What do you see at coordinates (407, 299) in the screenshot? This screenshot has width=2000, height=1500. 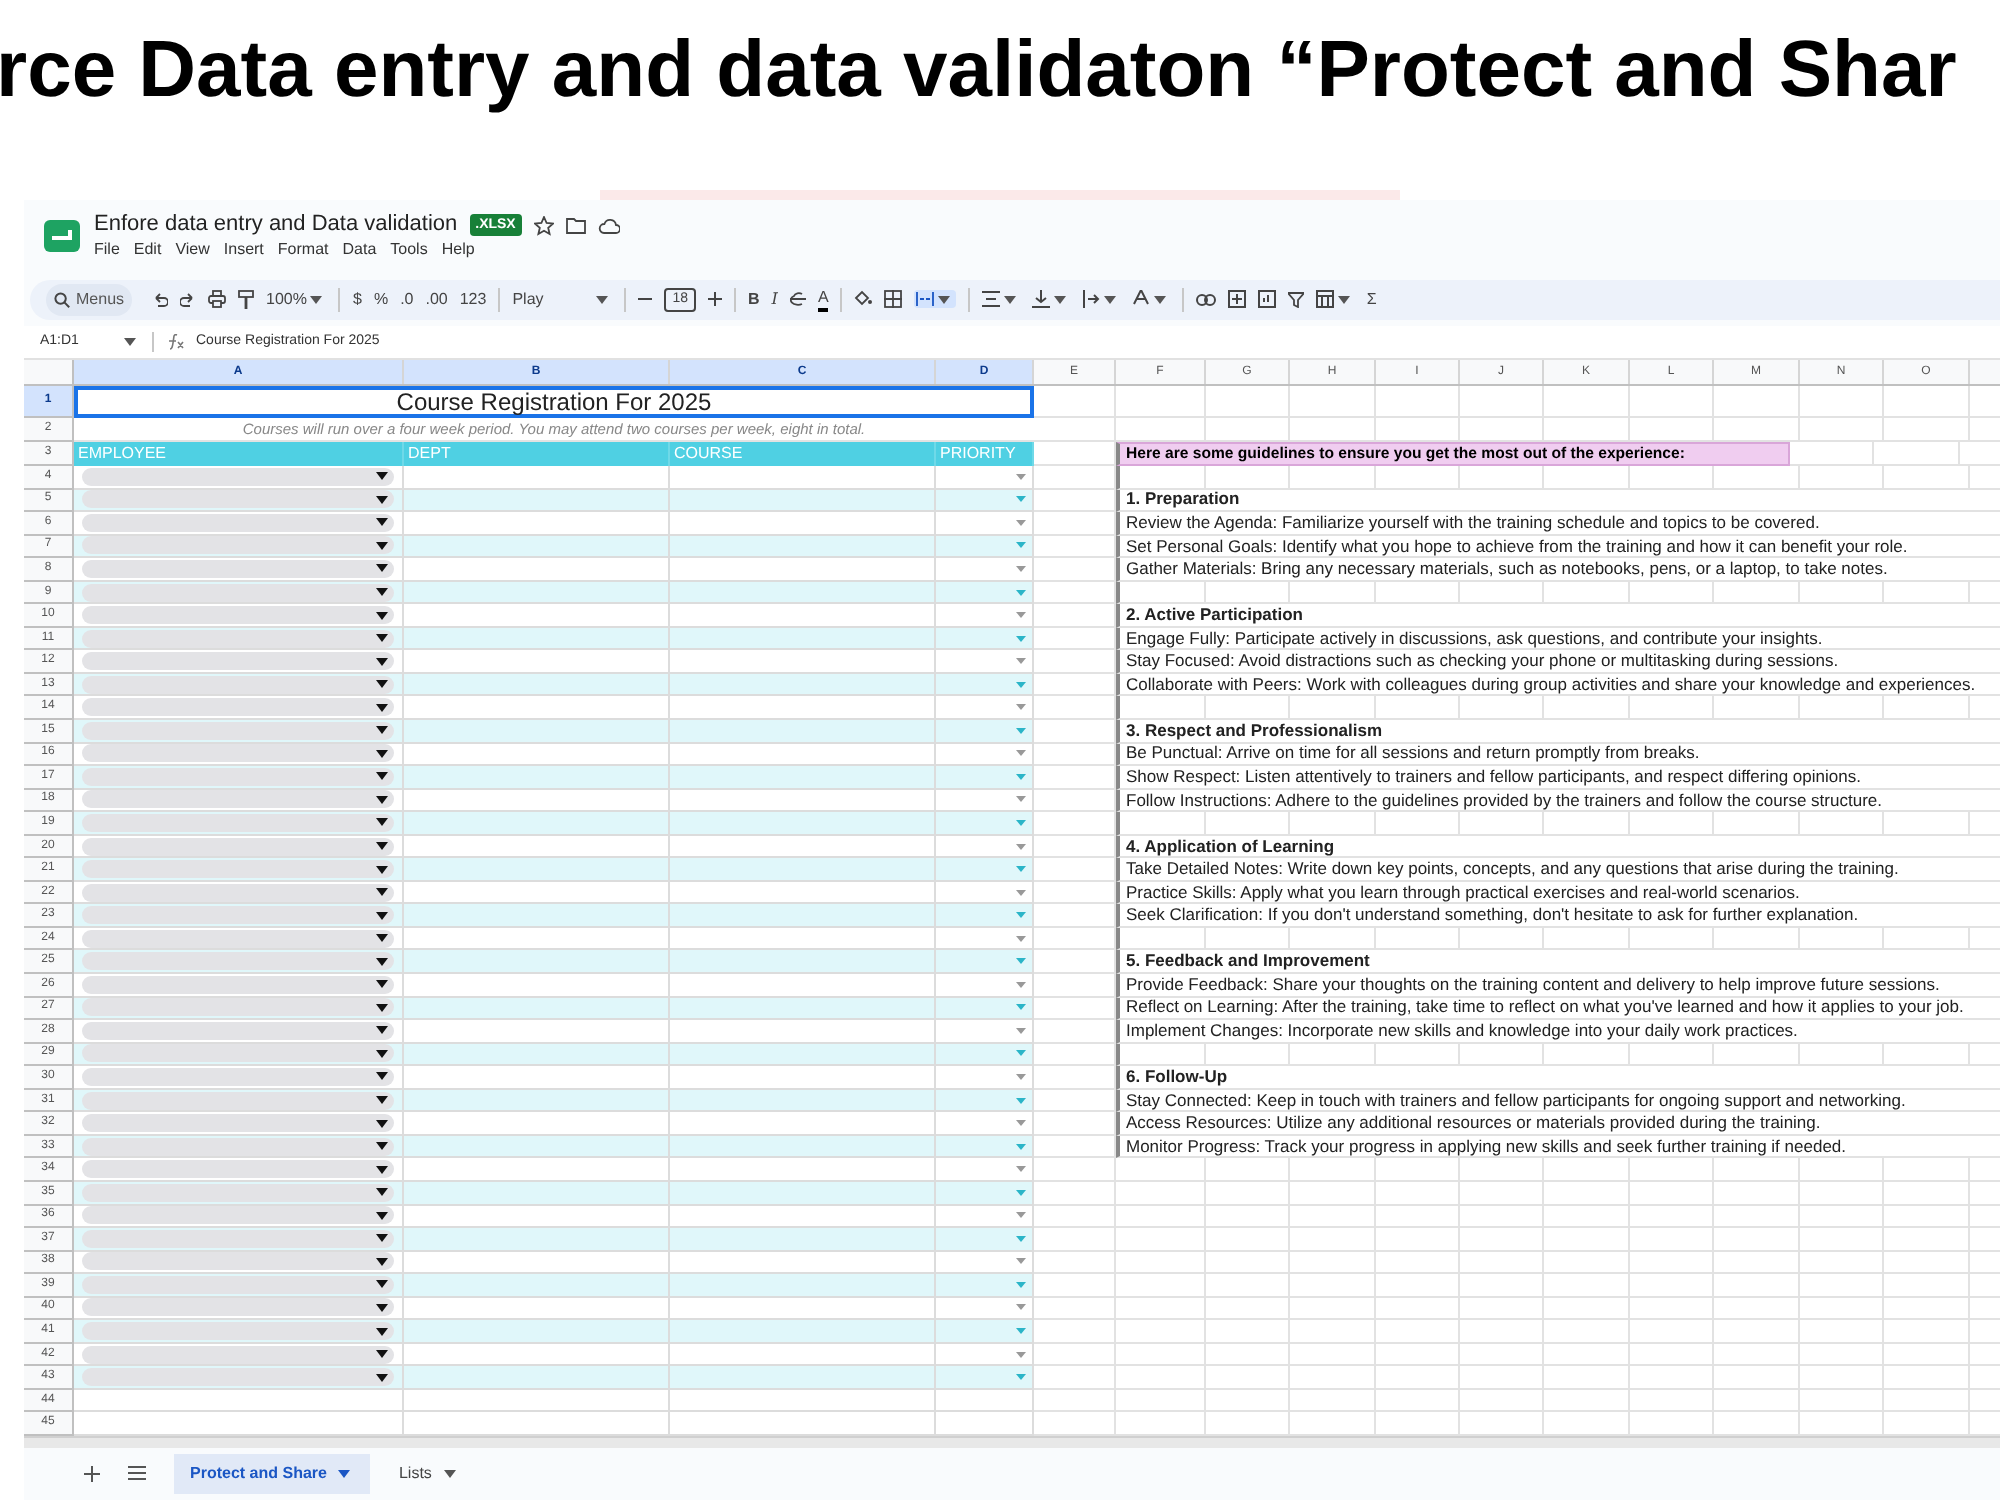 I see `decrease-decimal-button: .0` at bounding box center [407, 299].